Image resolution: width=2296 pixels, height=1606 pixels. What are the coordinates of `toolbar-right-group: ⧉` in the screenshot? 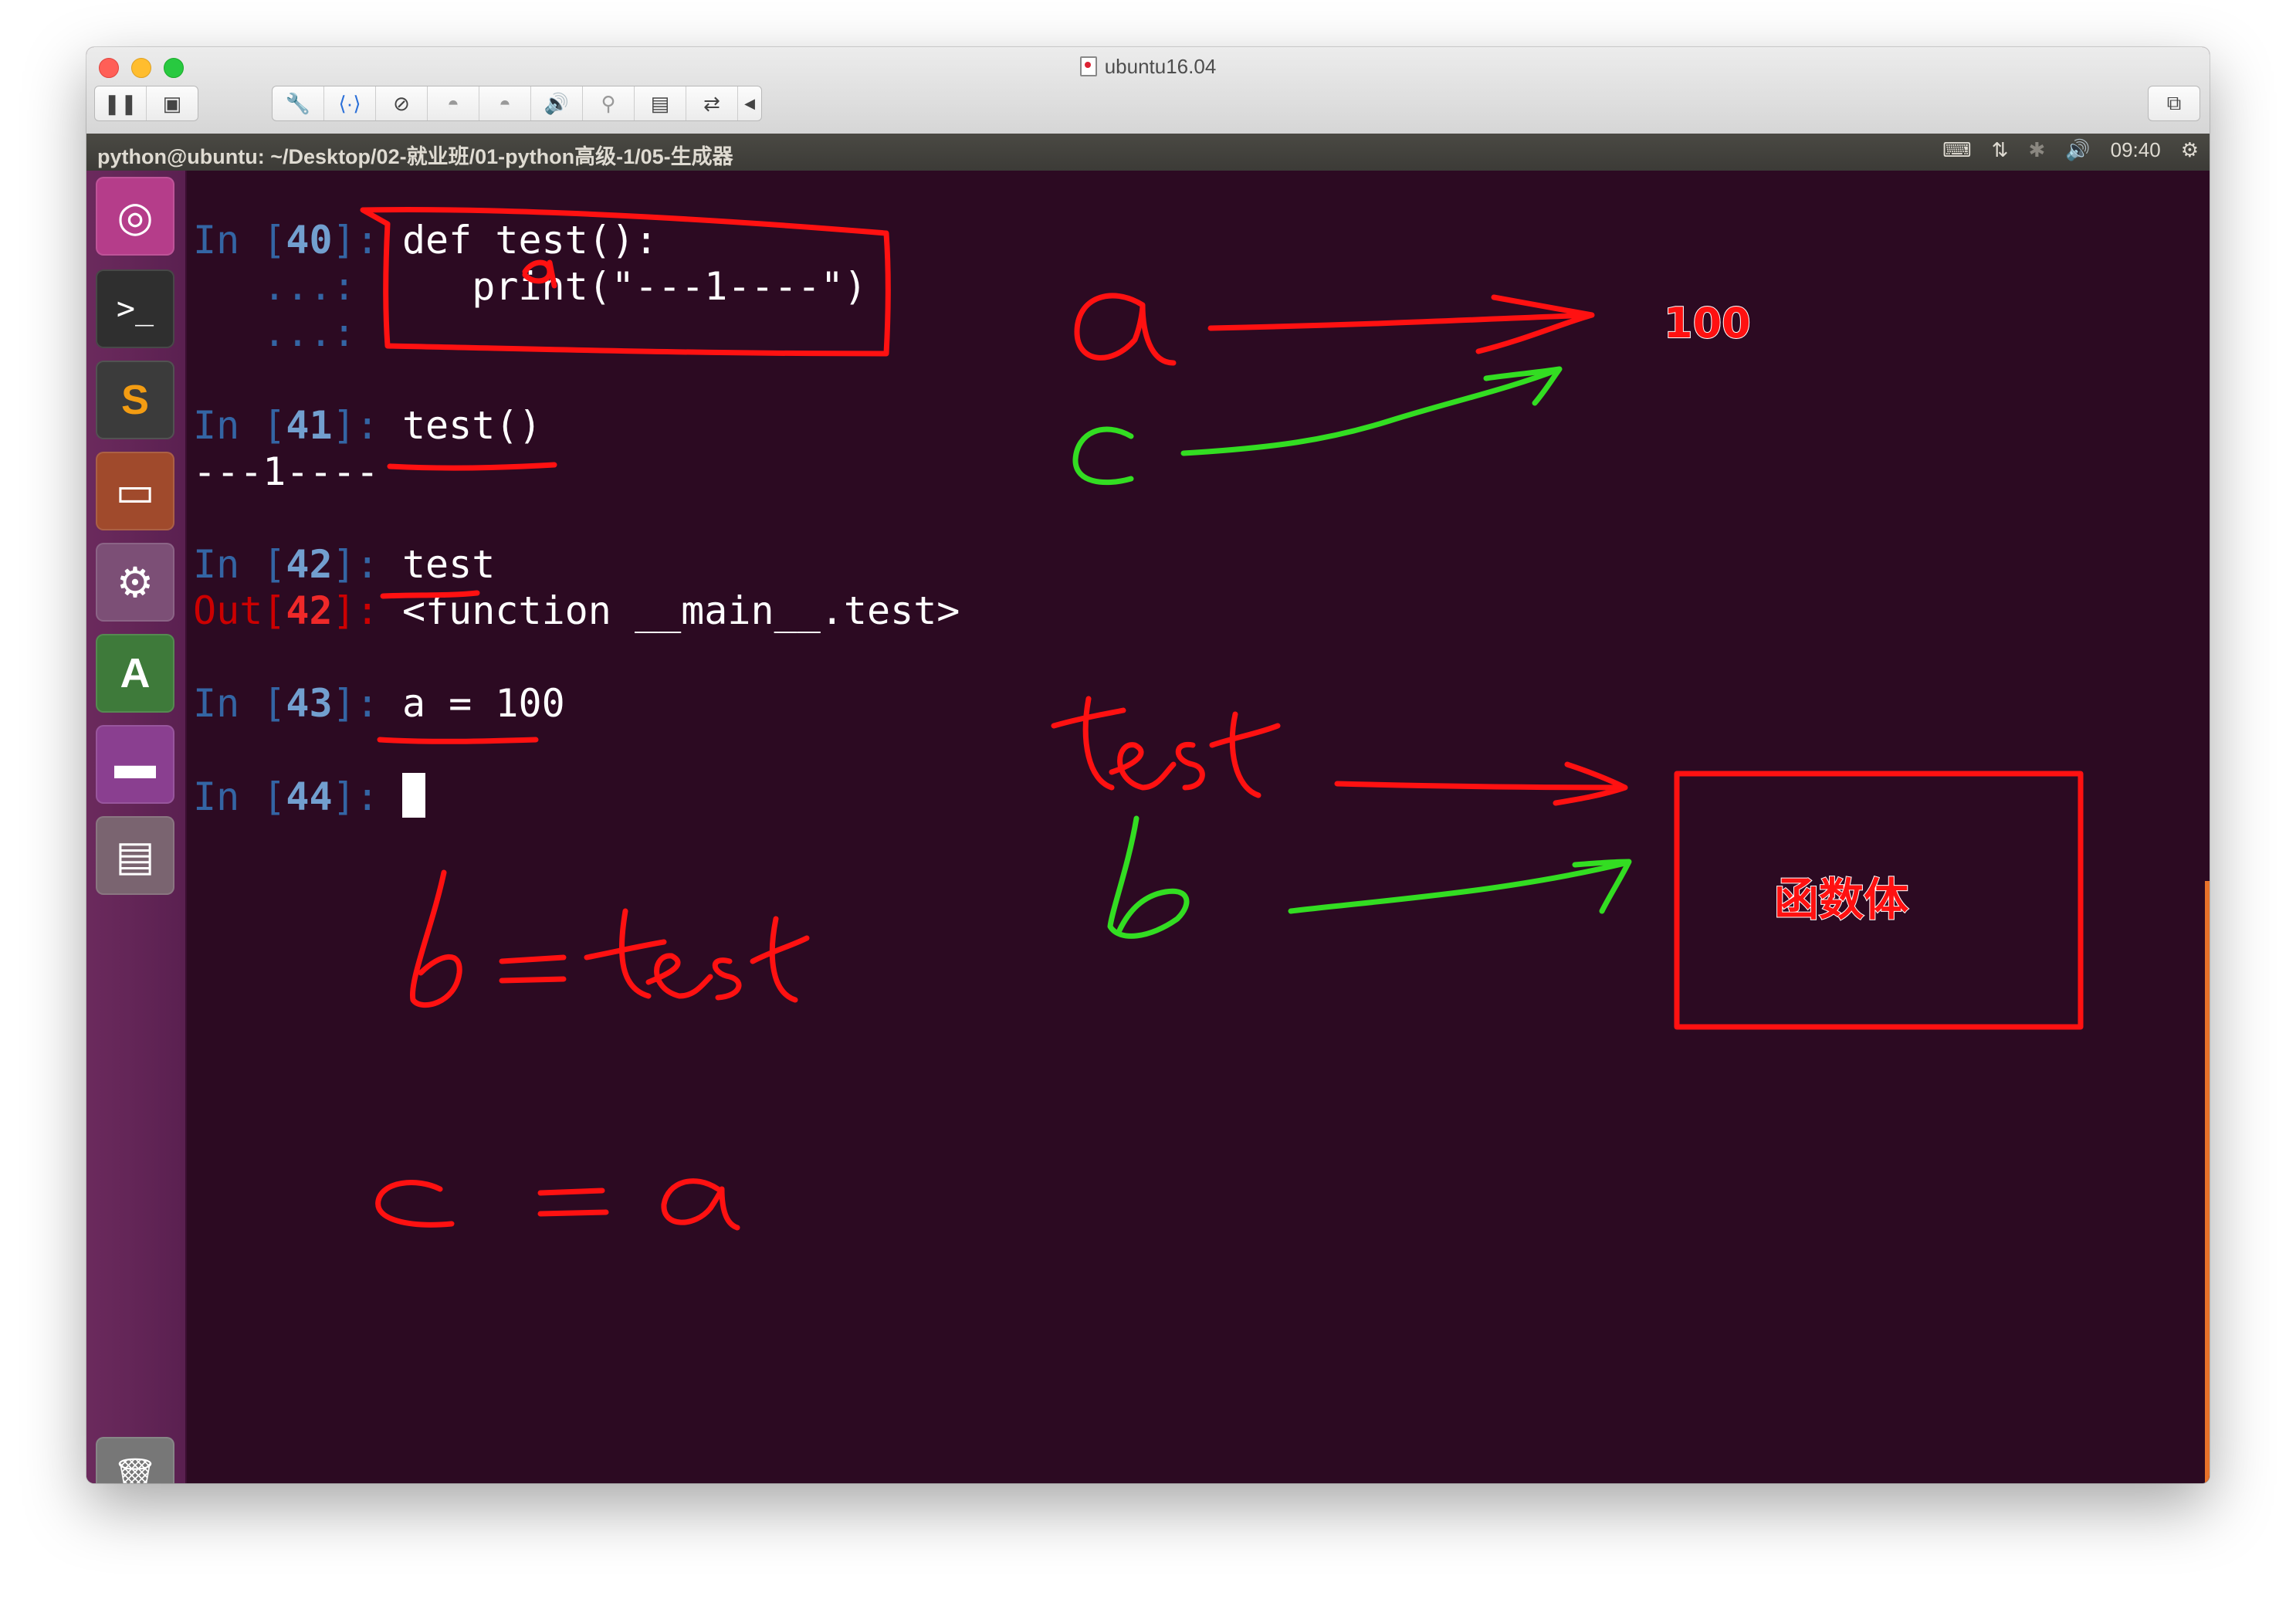 It's located at (2174, 104).